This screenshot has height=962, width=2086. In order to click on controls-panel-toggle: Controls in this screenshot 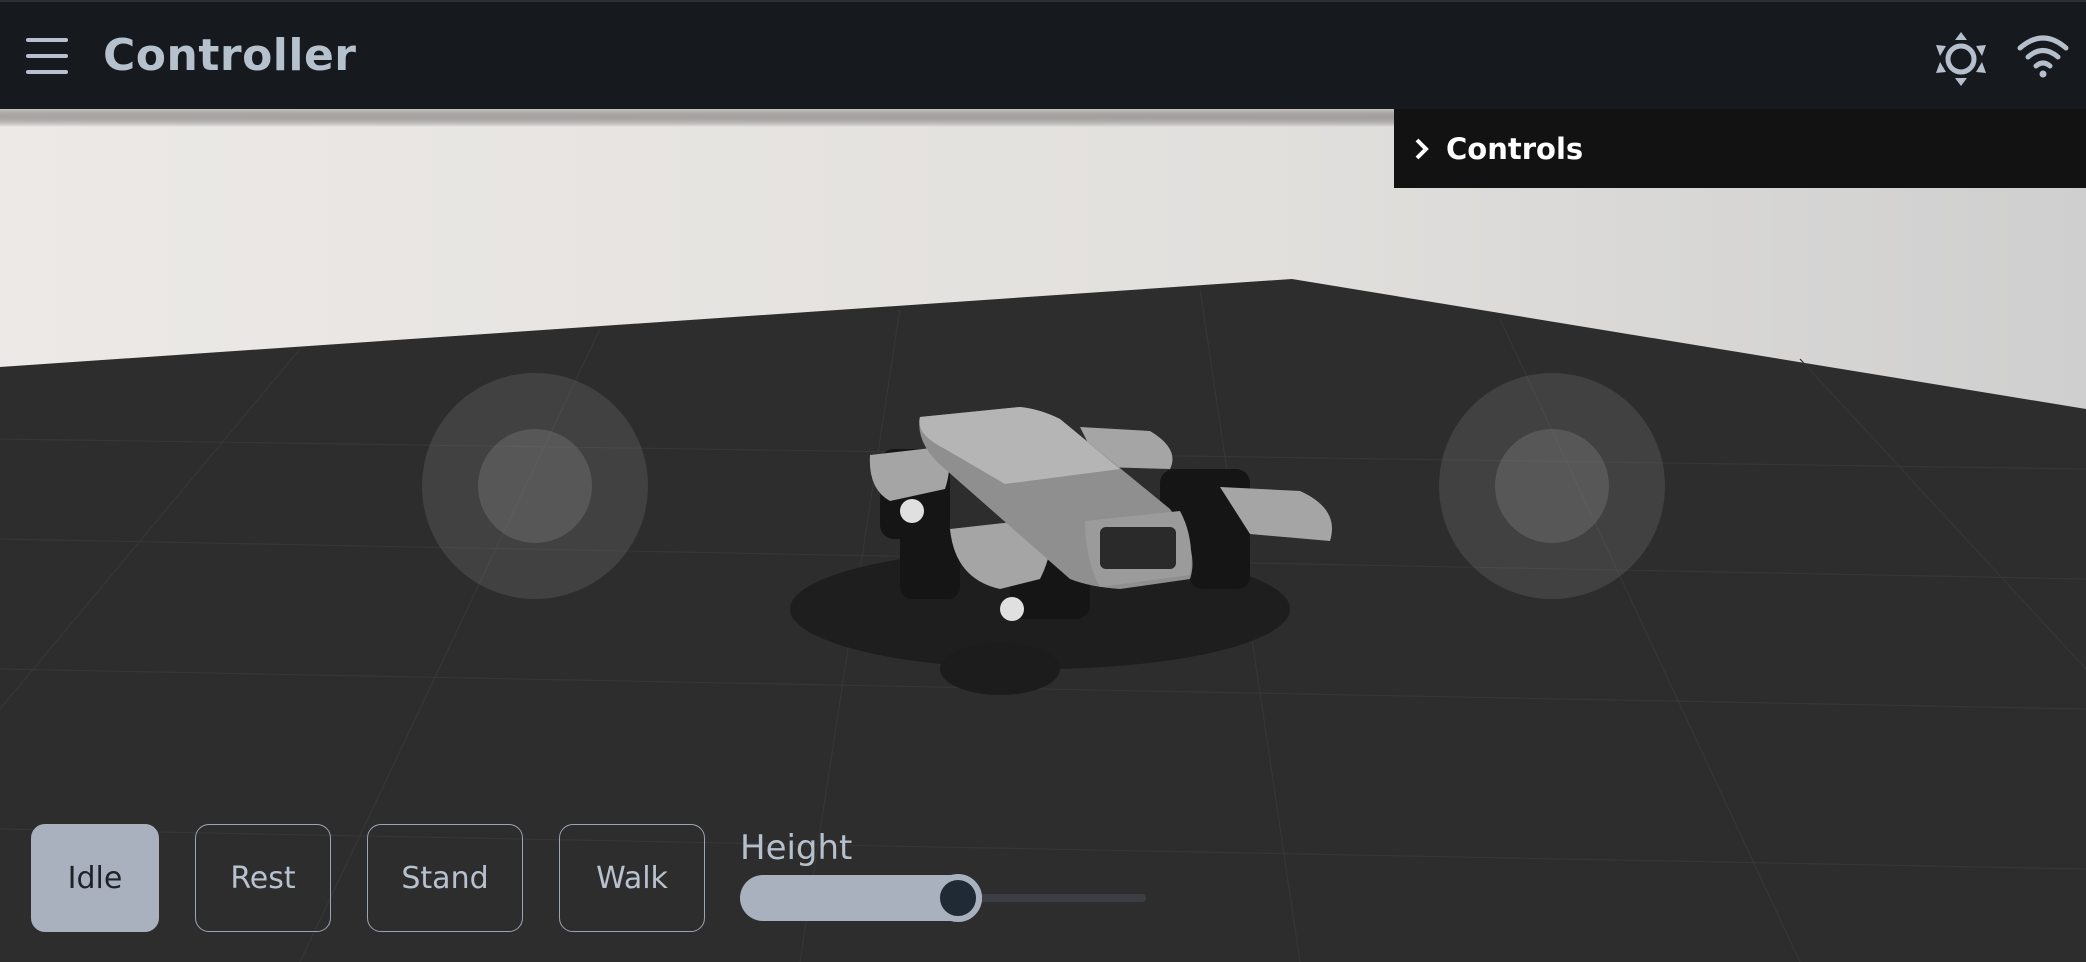, I will do `click(1740, 148)`.